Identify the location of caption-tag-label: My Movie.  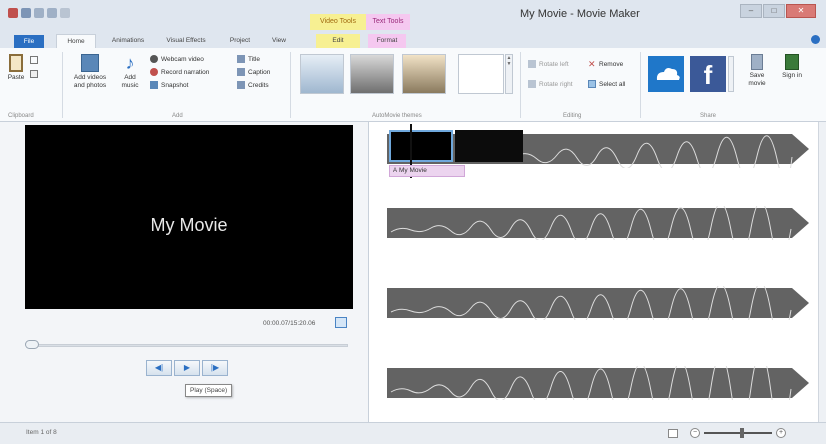
(413, 170).